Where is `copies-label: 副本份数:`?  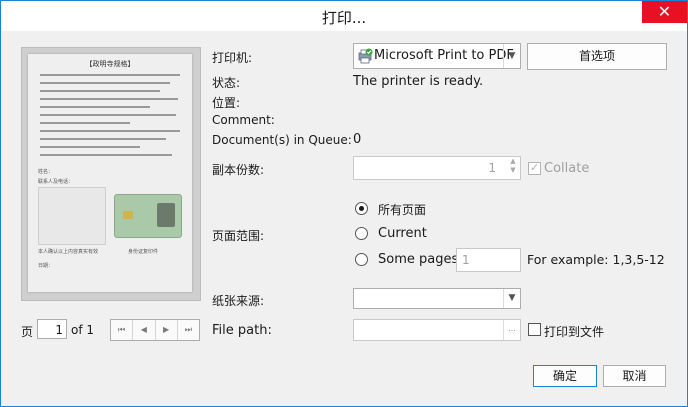
copies-label: 副本份数: is located at coordinates (238, 170).